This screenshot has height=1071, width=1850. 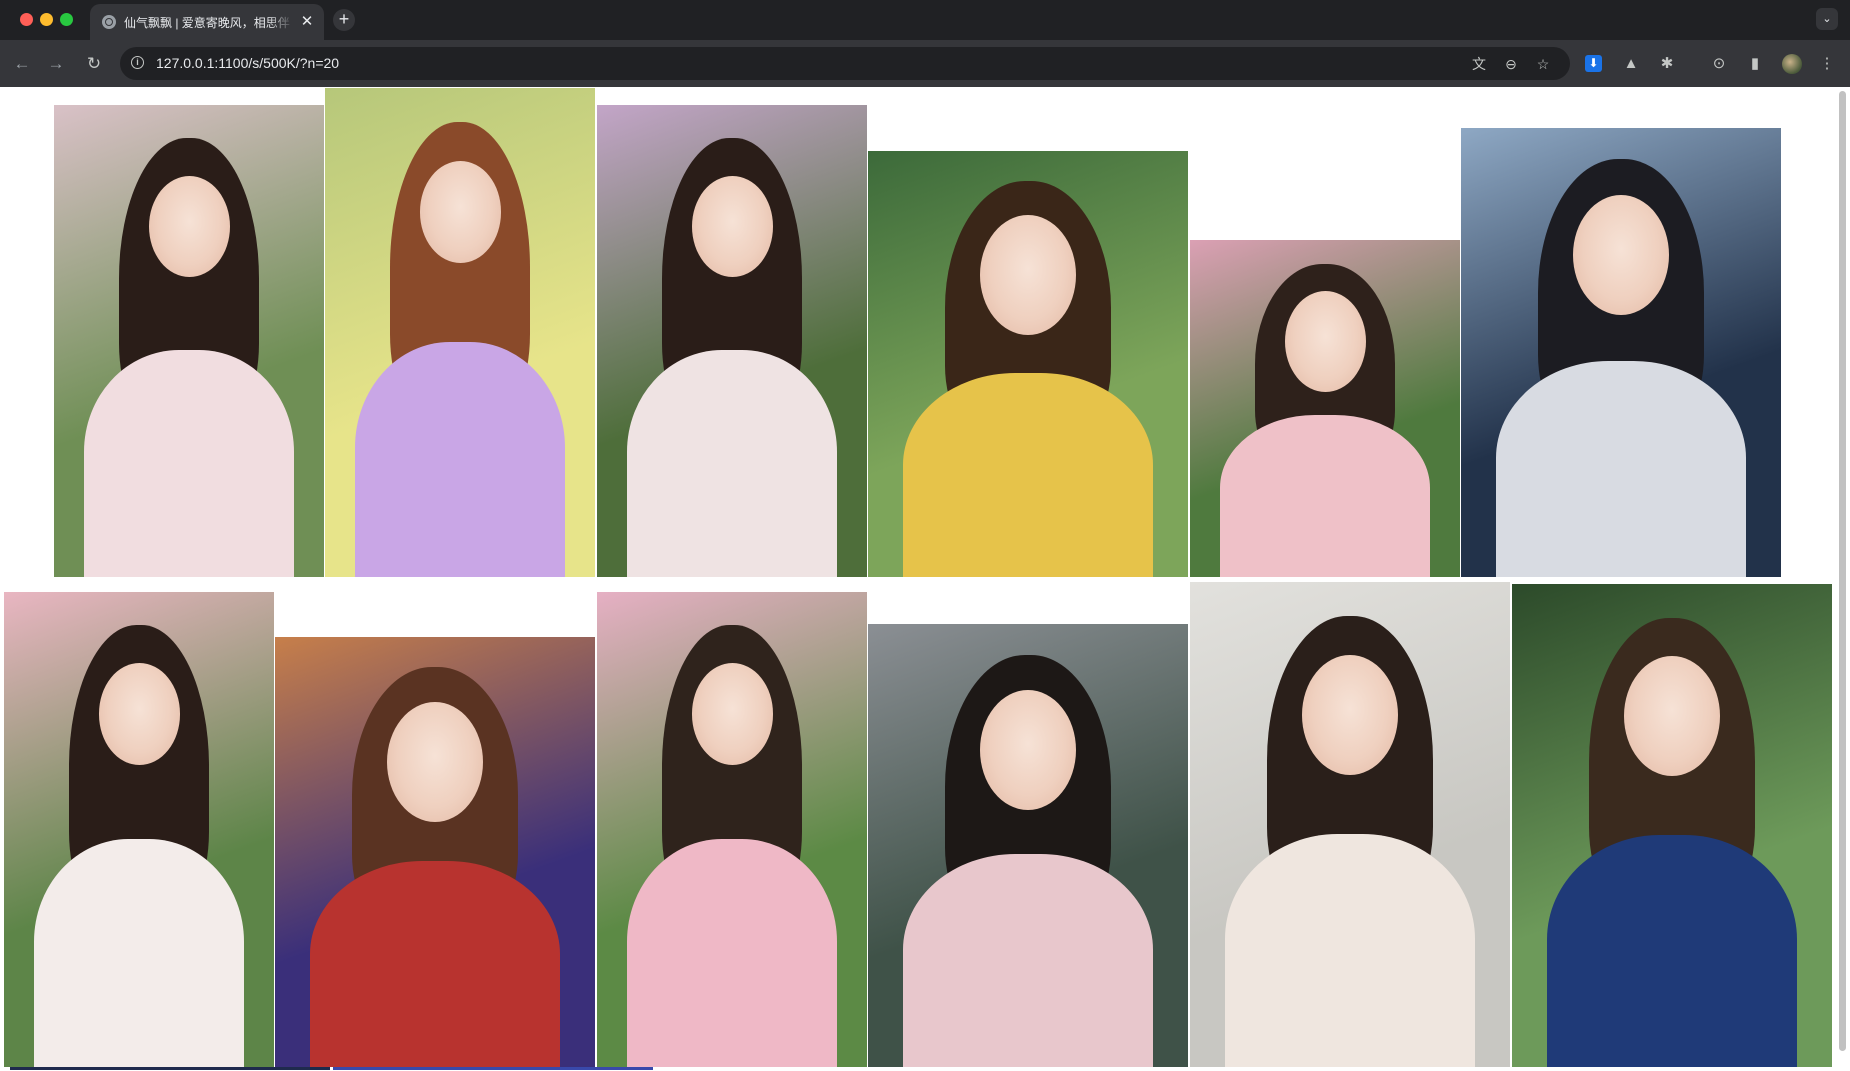 I want to click on menu-kebab-icon: ⋮, so click(x=1827, y=64).